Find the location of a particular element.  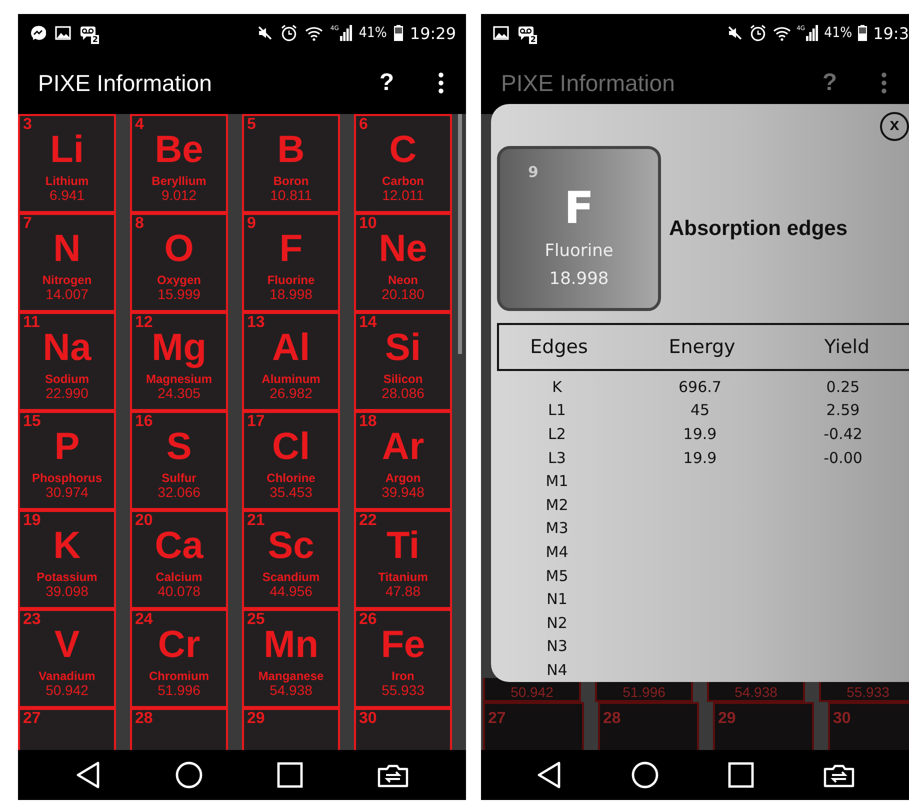

atomic-weight: 26.982 is located at coordinates (291, 393).